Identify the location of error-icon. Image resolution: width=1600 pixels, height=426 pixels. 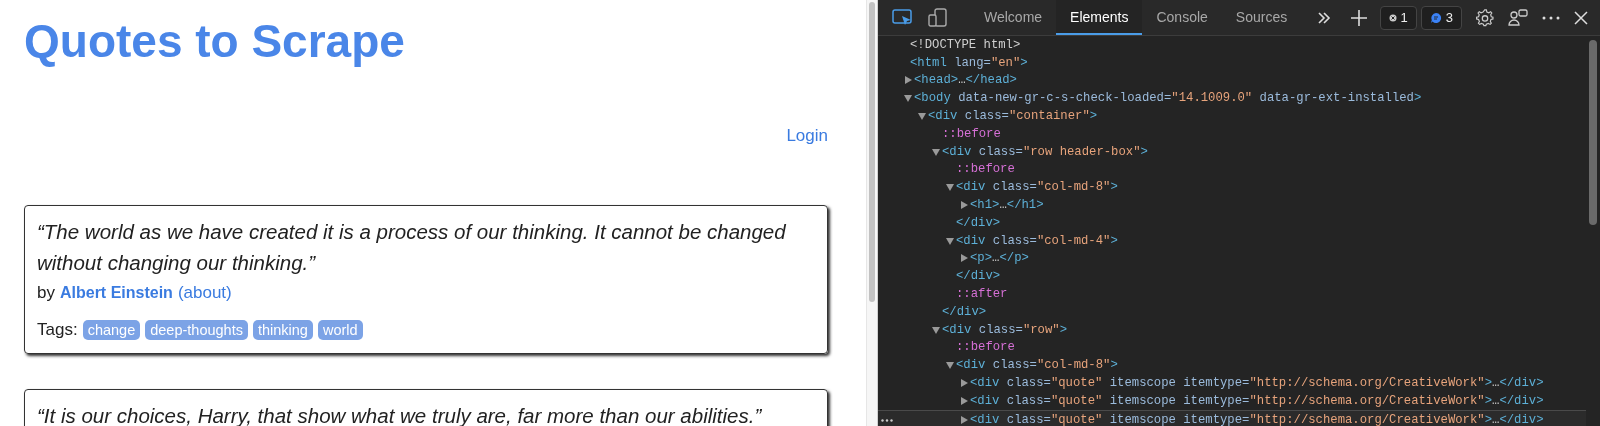
(1392, 17).